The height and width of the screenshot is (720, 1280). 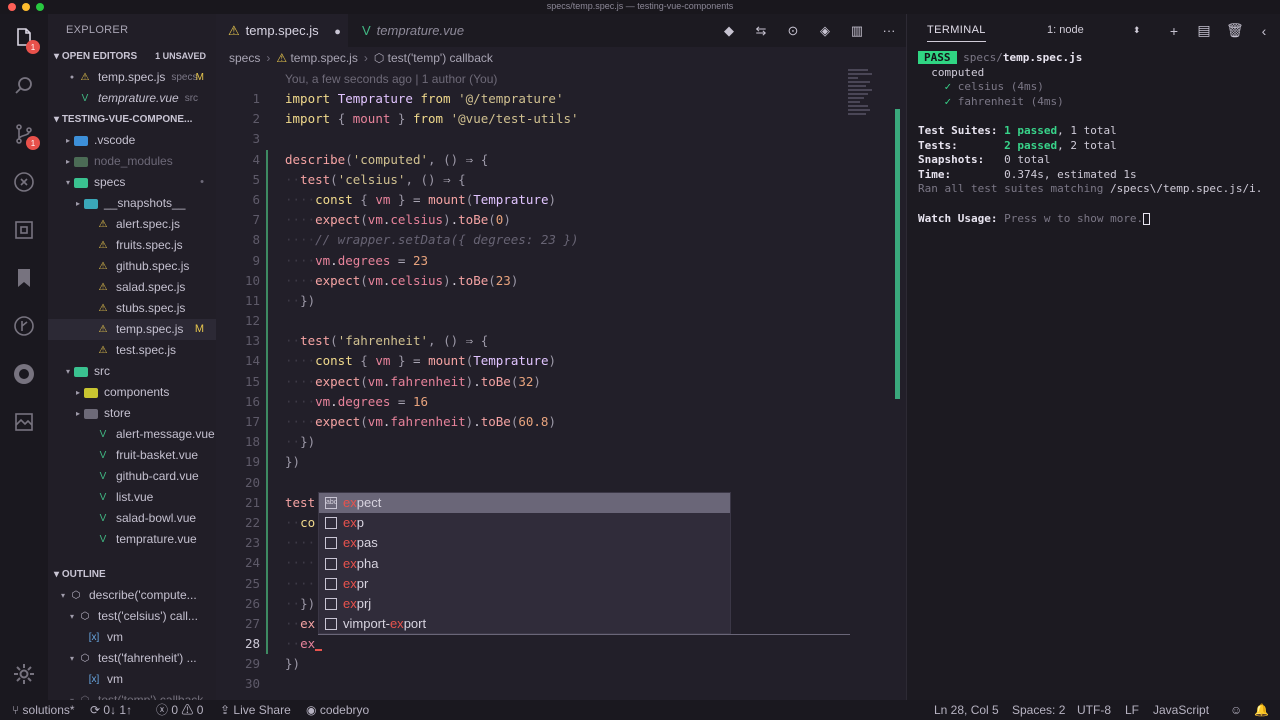 What do you see at coordinates (561, 664) in the screenshot?
I see `code-line: 29})` at bounding box center [561, 664].